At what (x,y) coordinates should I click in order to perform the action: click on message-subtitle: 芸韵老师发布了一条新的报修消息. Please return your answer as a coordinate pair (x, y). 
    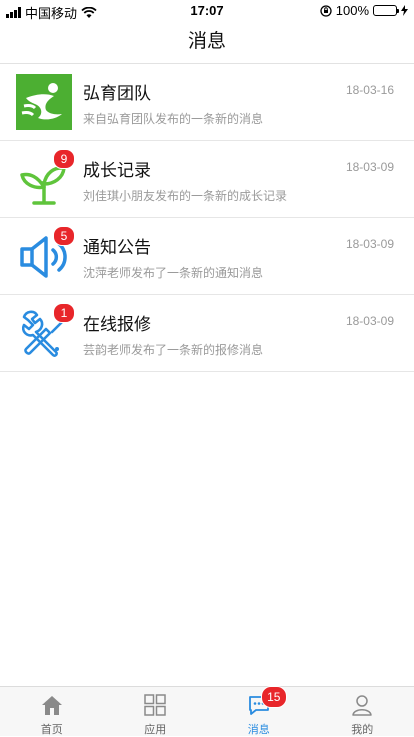
    Looking at the image, I should click on (173, 349).